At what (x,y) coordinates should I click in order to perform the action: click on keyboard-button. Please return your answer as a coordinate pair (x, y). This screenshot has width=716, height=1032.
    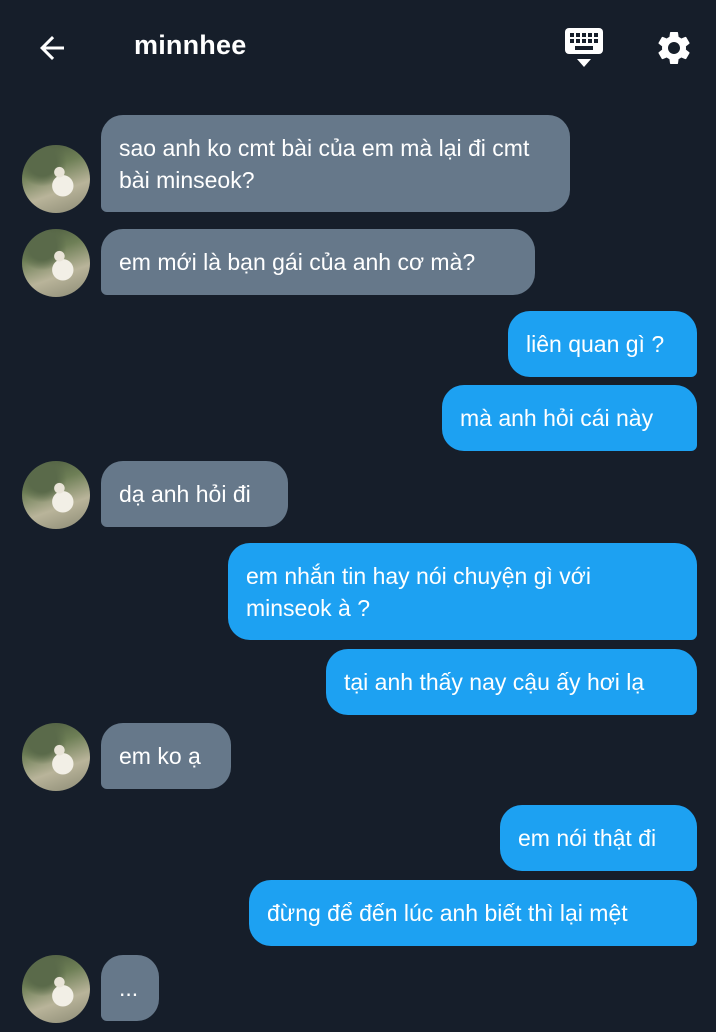
    Looking at the image, I should click on (584, 48).